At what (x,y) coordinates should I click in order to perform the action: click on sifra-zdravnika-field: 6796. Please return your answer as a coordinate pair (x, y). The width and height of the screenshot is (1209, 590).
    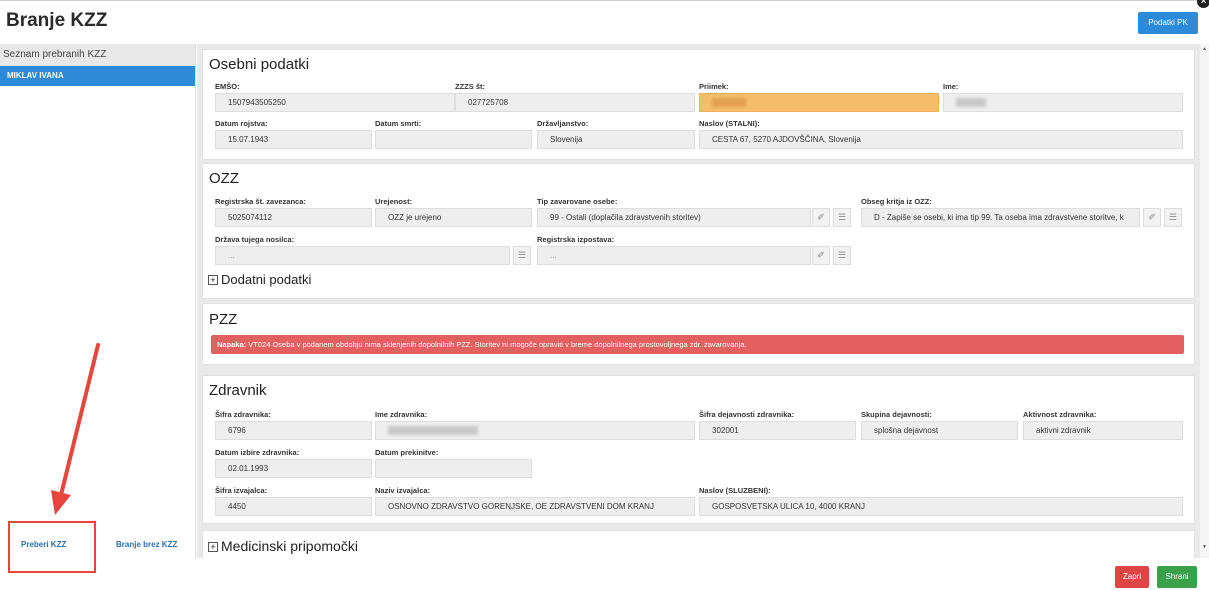
    Looking at the image, I should click on (293, 430).